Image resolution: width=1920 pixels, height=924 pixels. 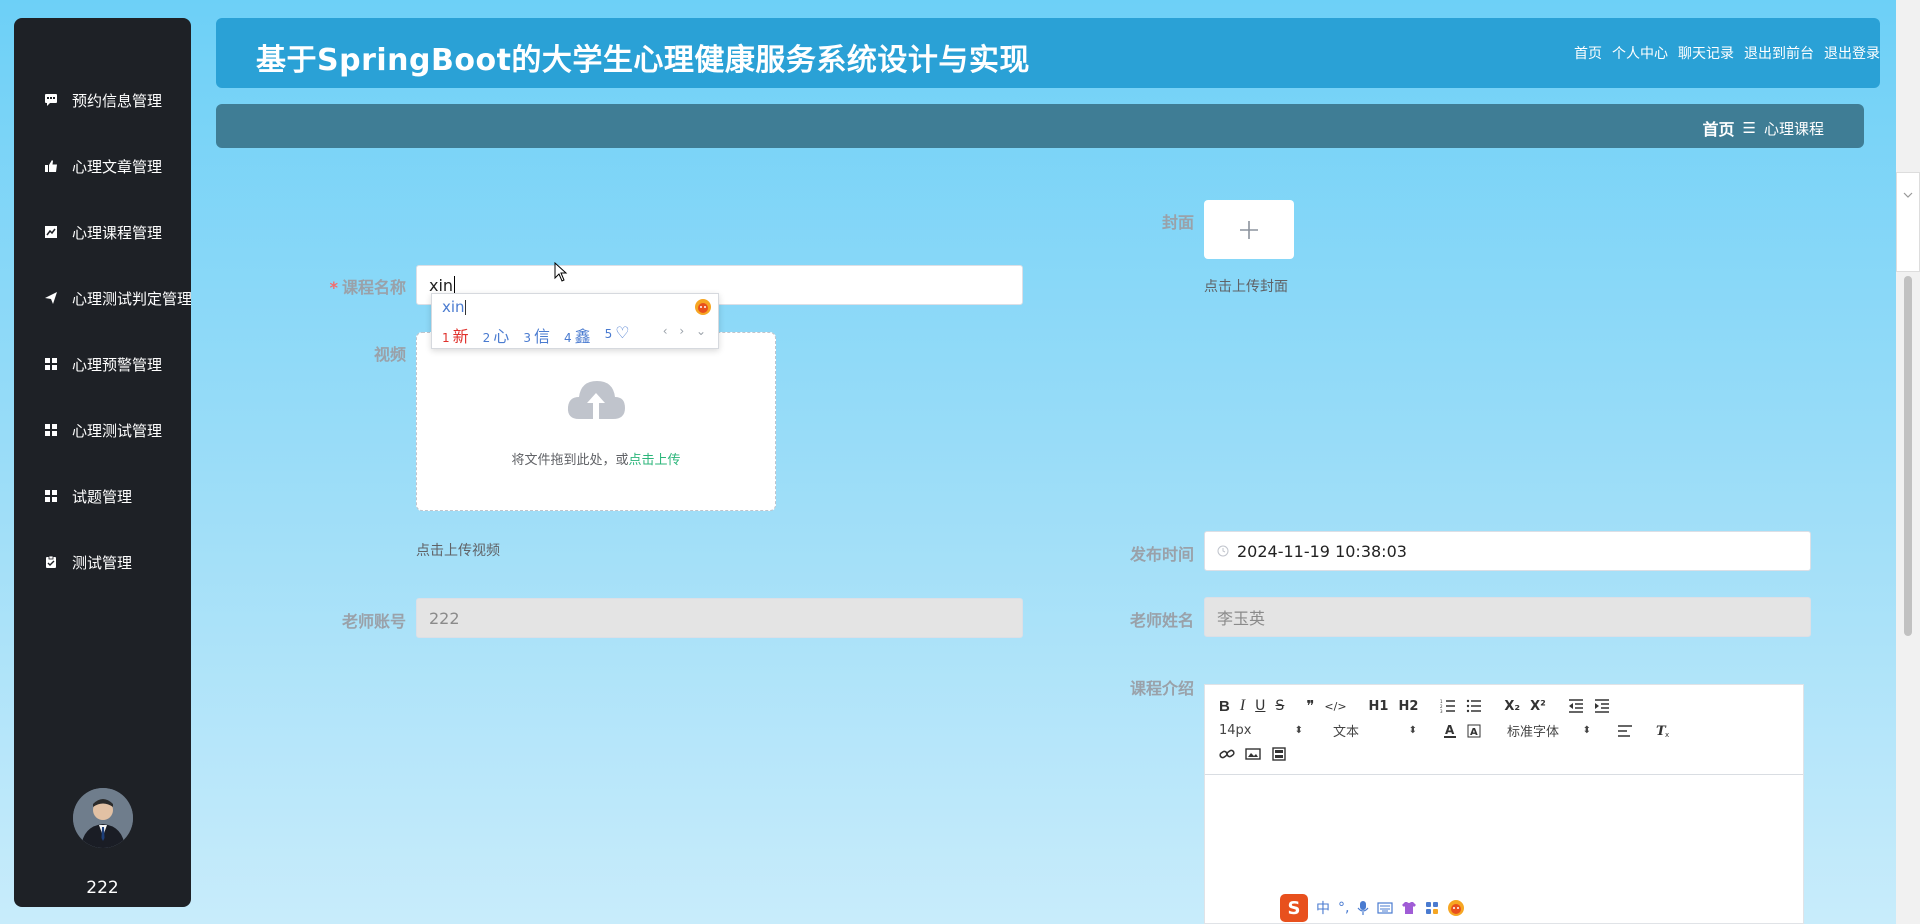 I want to click on nav-profile: 个人中心, so click(x=1640, y=53).